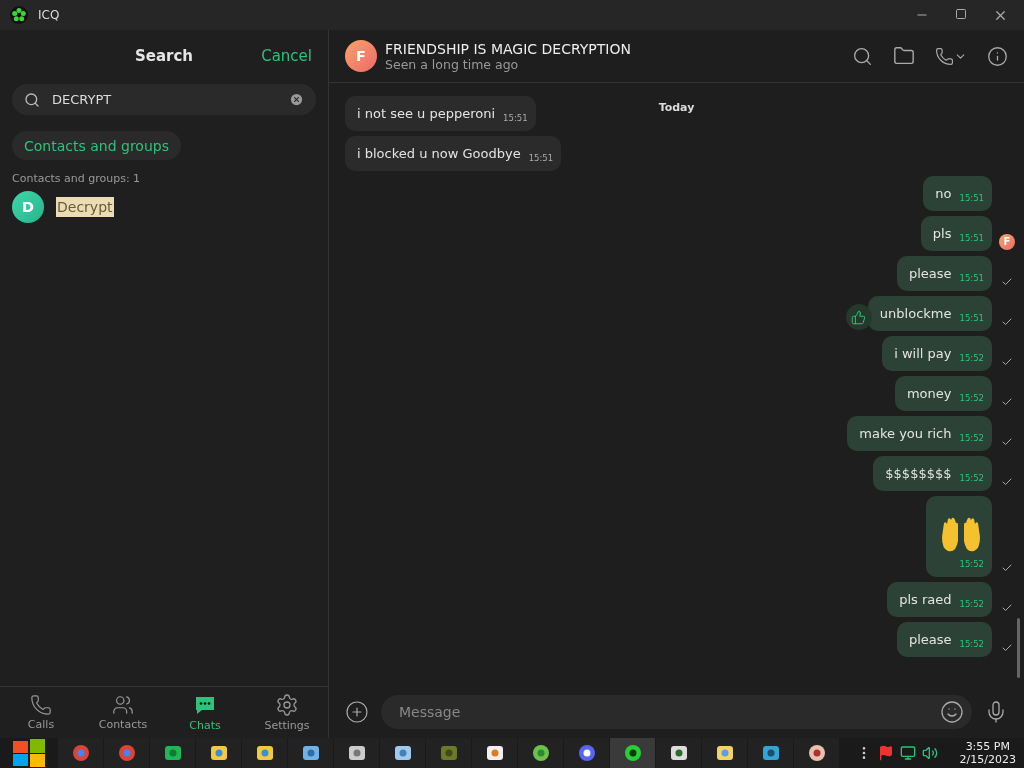 This screenshot has width=1024, height=768. What do you see at coordinates (287, 705) in the screenshot?
I see `gear-icon` at bounding box center [287, 705].